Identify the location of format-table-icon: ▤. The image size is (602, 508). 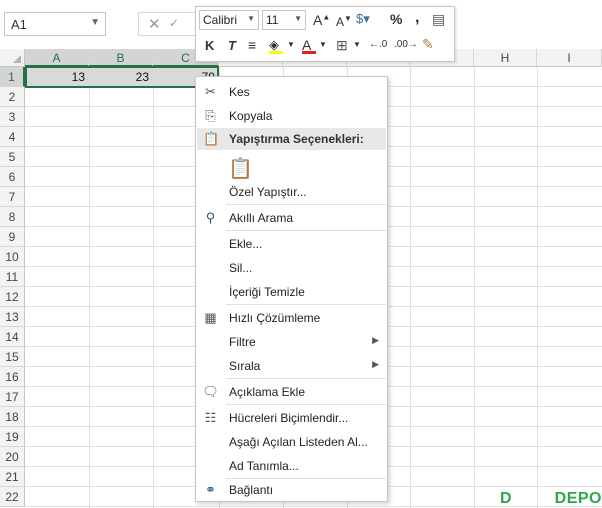
(438, 19).